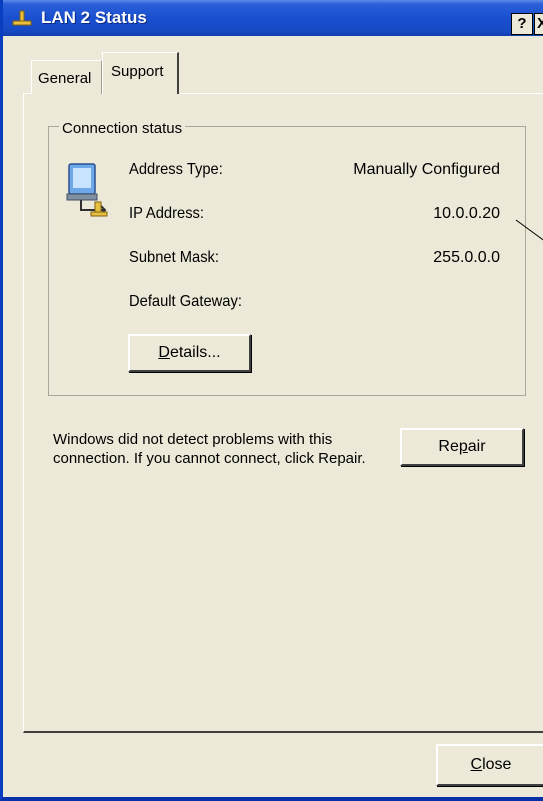  Describe the element at coordinates (176, 169) in the screenshot. I see `address-type-label: Address Type:` at that location.